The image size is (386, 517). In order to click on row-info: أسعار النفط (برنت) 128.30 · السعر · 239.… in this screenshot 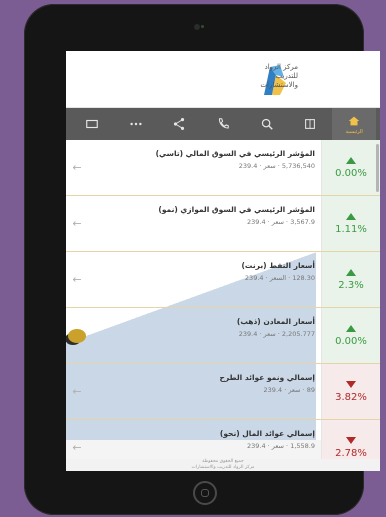, I will do `click(204, 279)`.